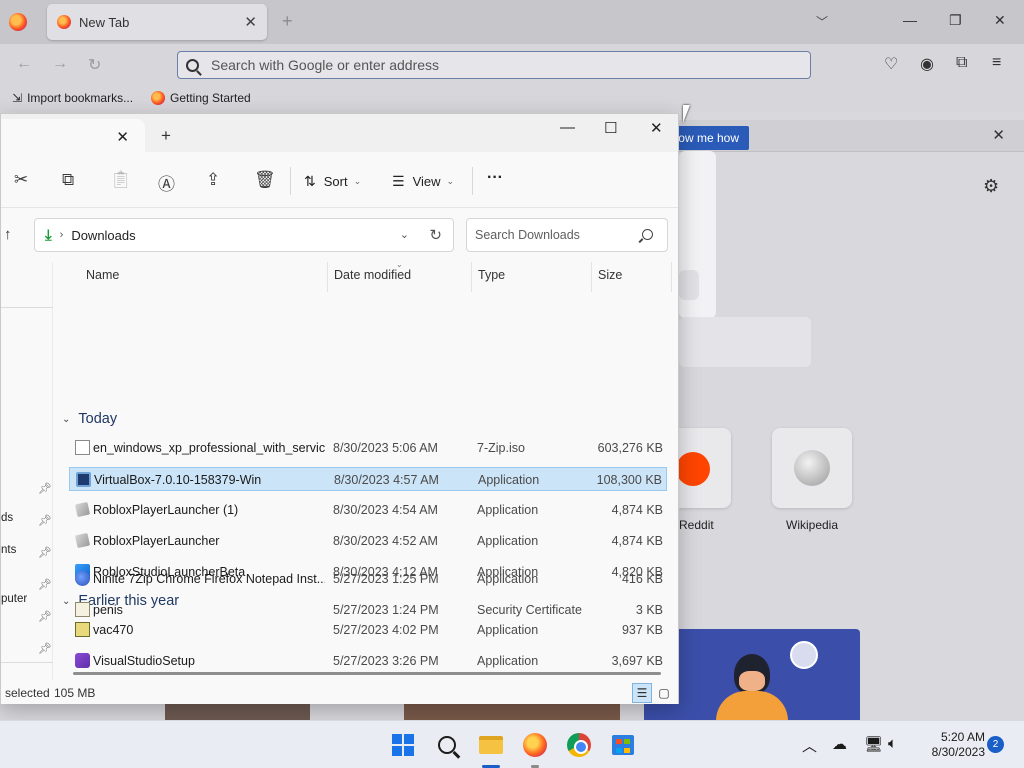 This screenshot has height=768, width=1024. Describe the element at coordinates (385, 448) in the screenshot. I see `file-date: 8/30/2023 5:06 AM` at that location.